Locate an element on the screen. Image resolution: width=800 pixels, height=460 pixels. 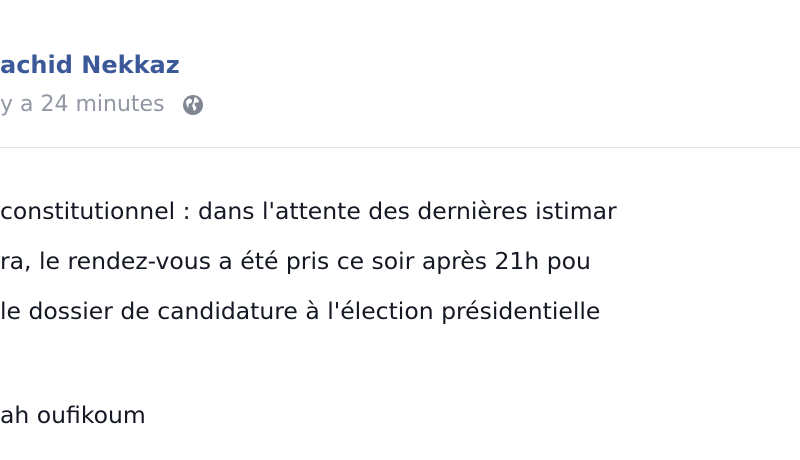
post-meta: y a 24 minutes is located at coordinates (102, 105).